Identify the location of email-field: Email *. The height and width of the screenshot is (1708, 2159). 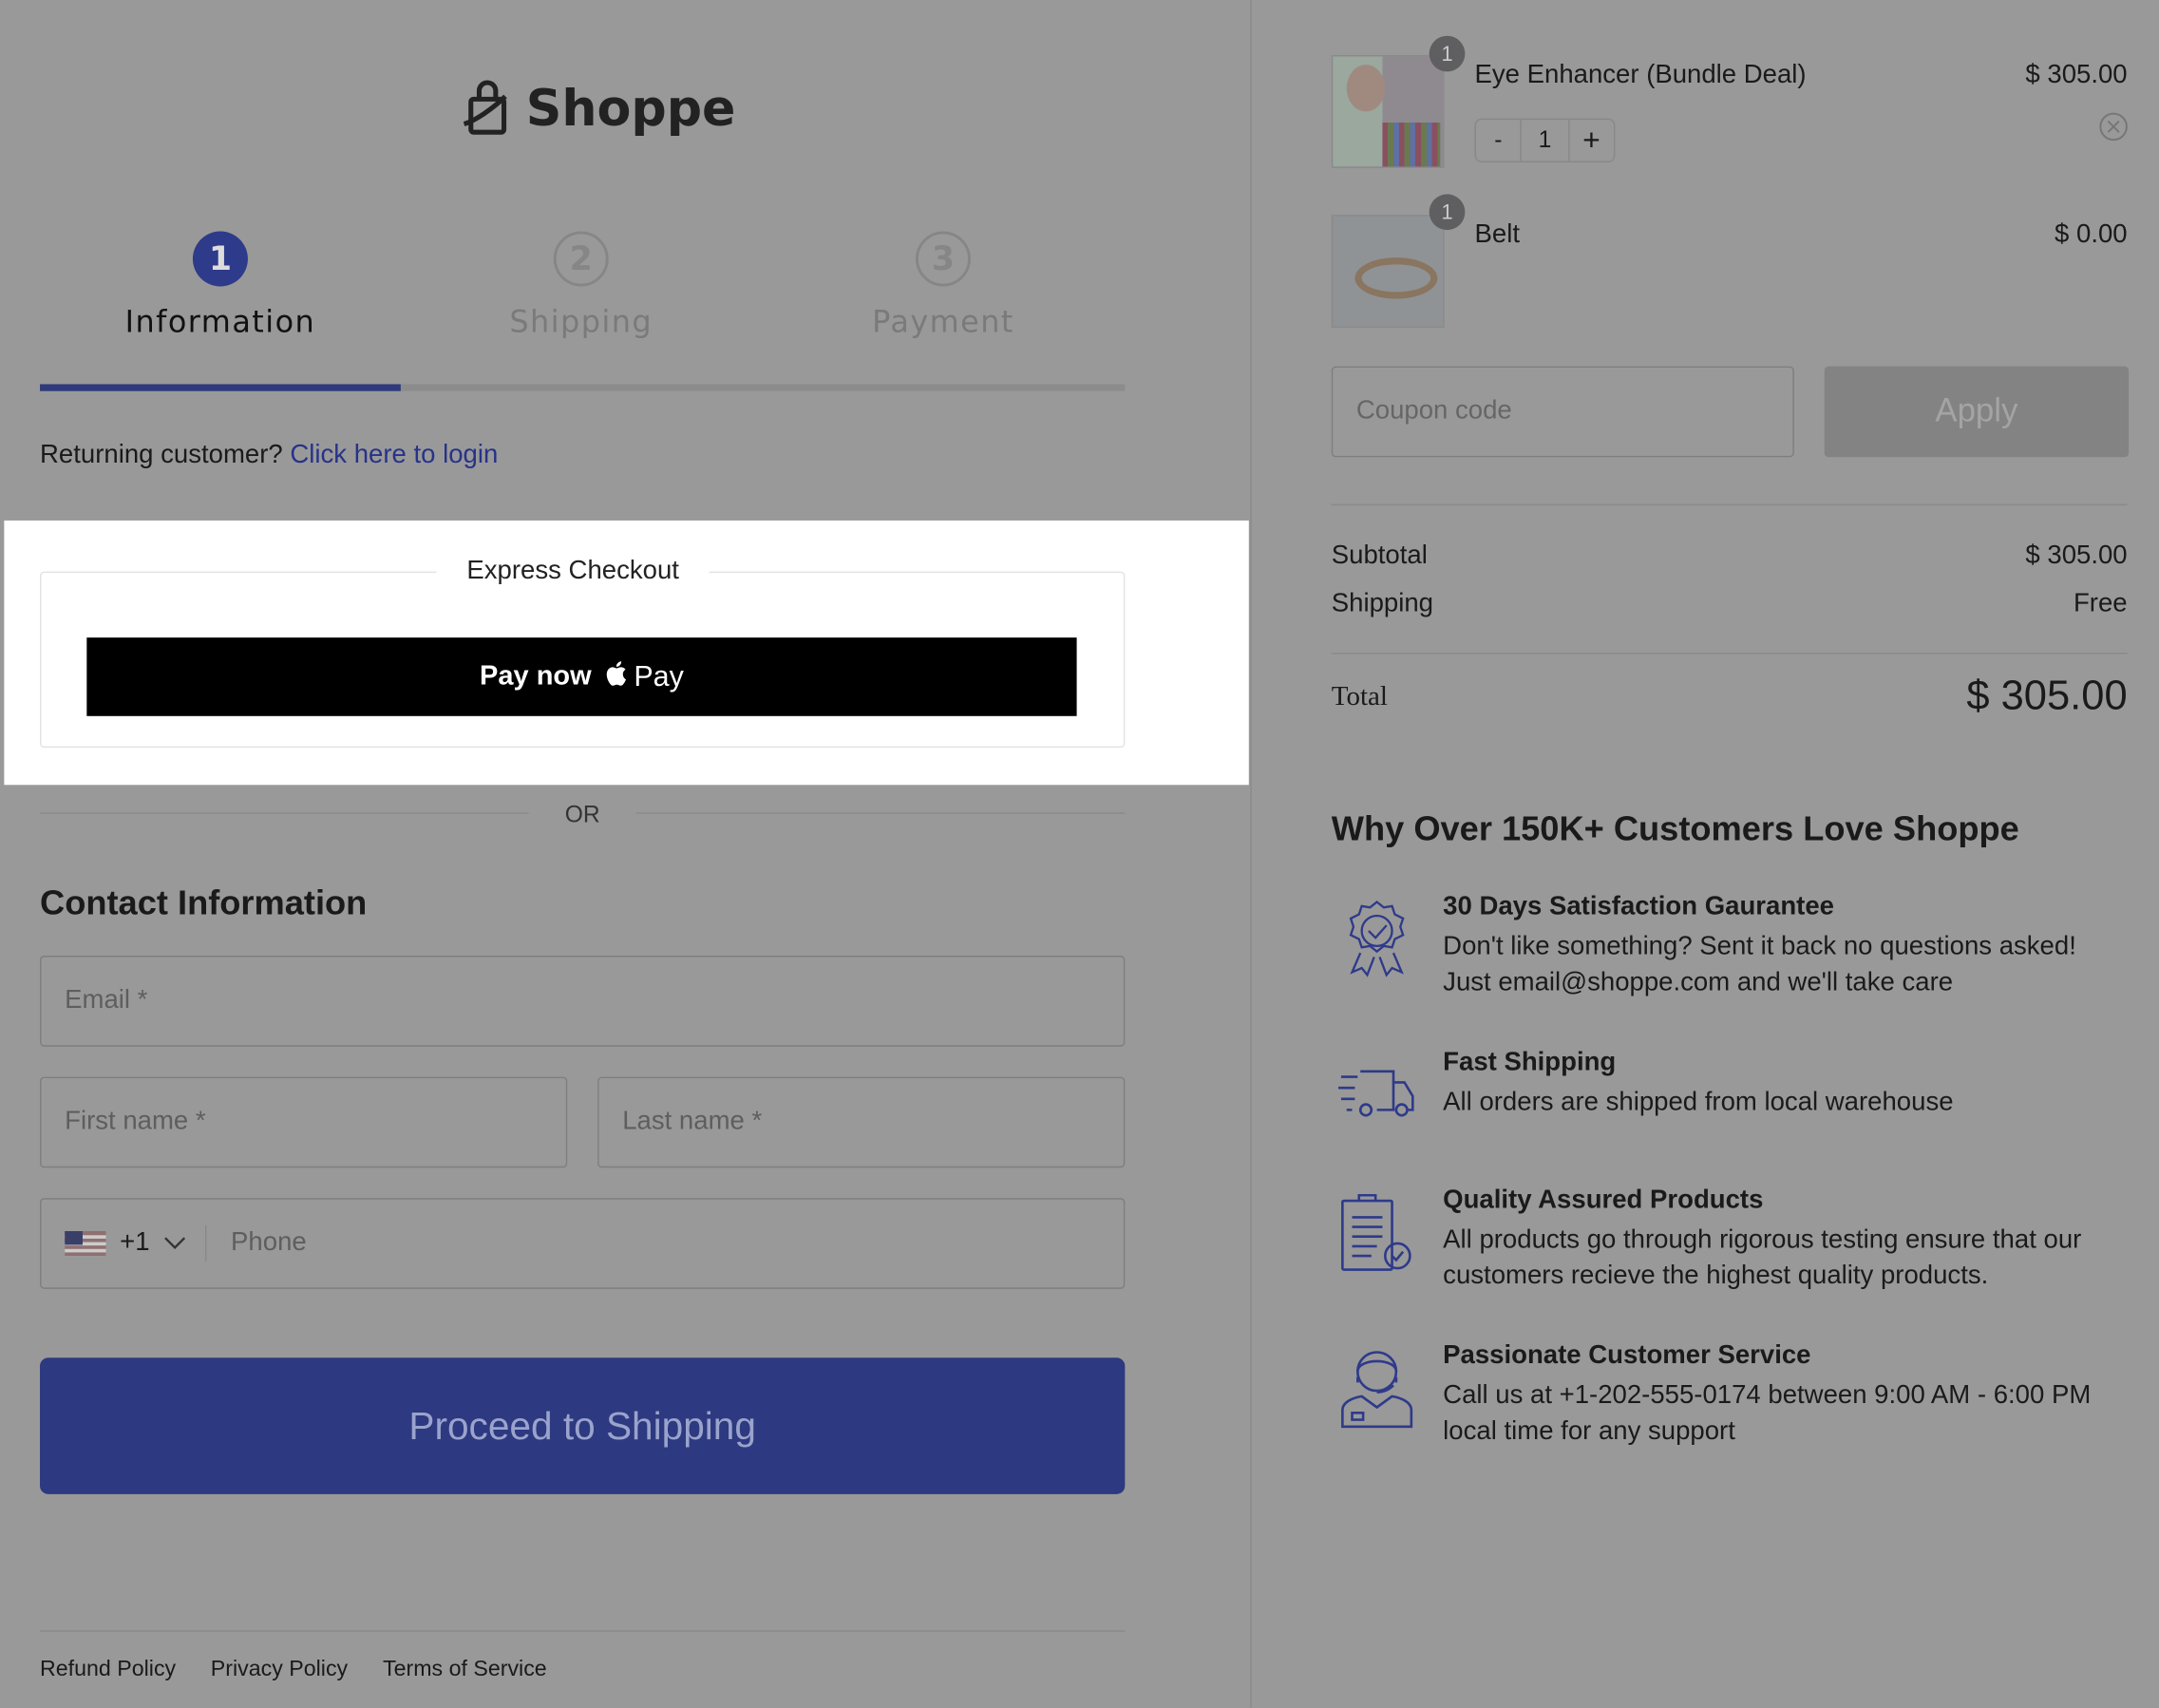
(583, 1001).